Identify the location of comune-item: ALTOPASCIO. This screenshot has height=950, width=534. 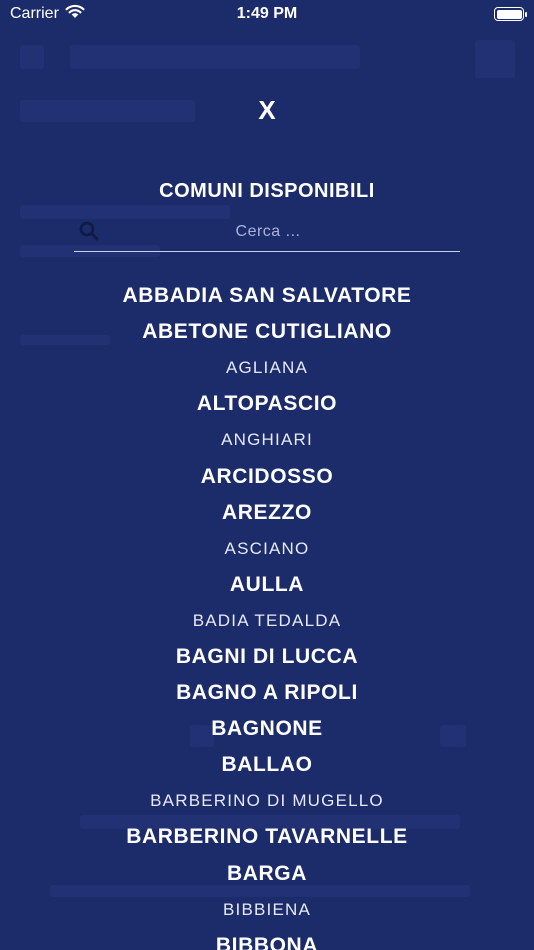
(267, 404).